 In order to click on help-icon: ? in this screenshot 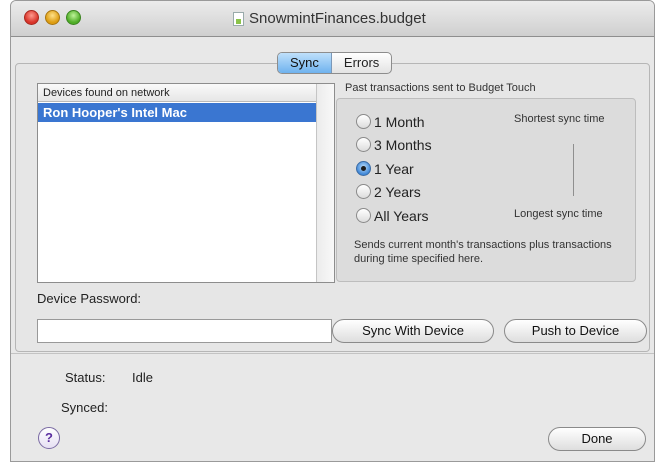, I will do `click(49, 438)`.